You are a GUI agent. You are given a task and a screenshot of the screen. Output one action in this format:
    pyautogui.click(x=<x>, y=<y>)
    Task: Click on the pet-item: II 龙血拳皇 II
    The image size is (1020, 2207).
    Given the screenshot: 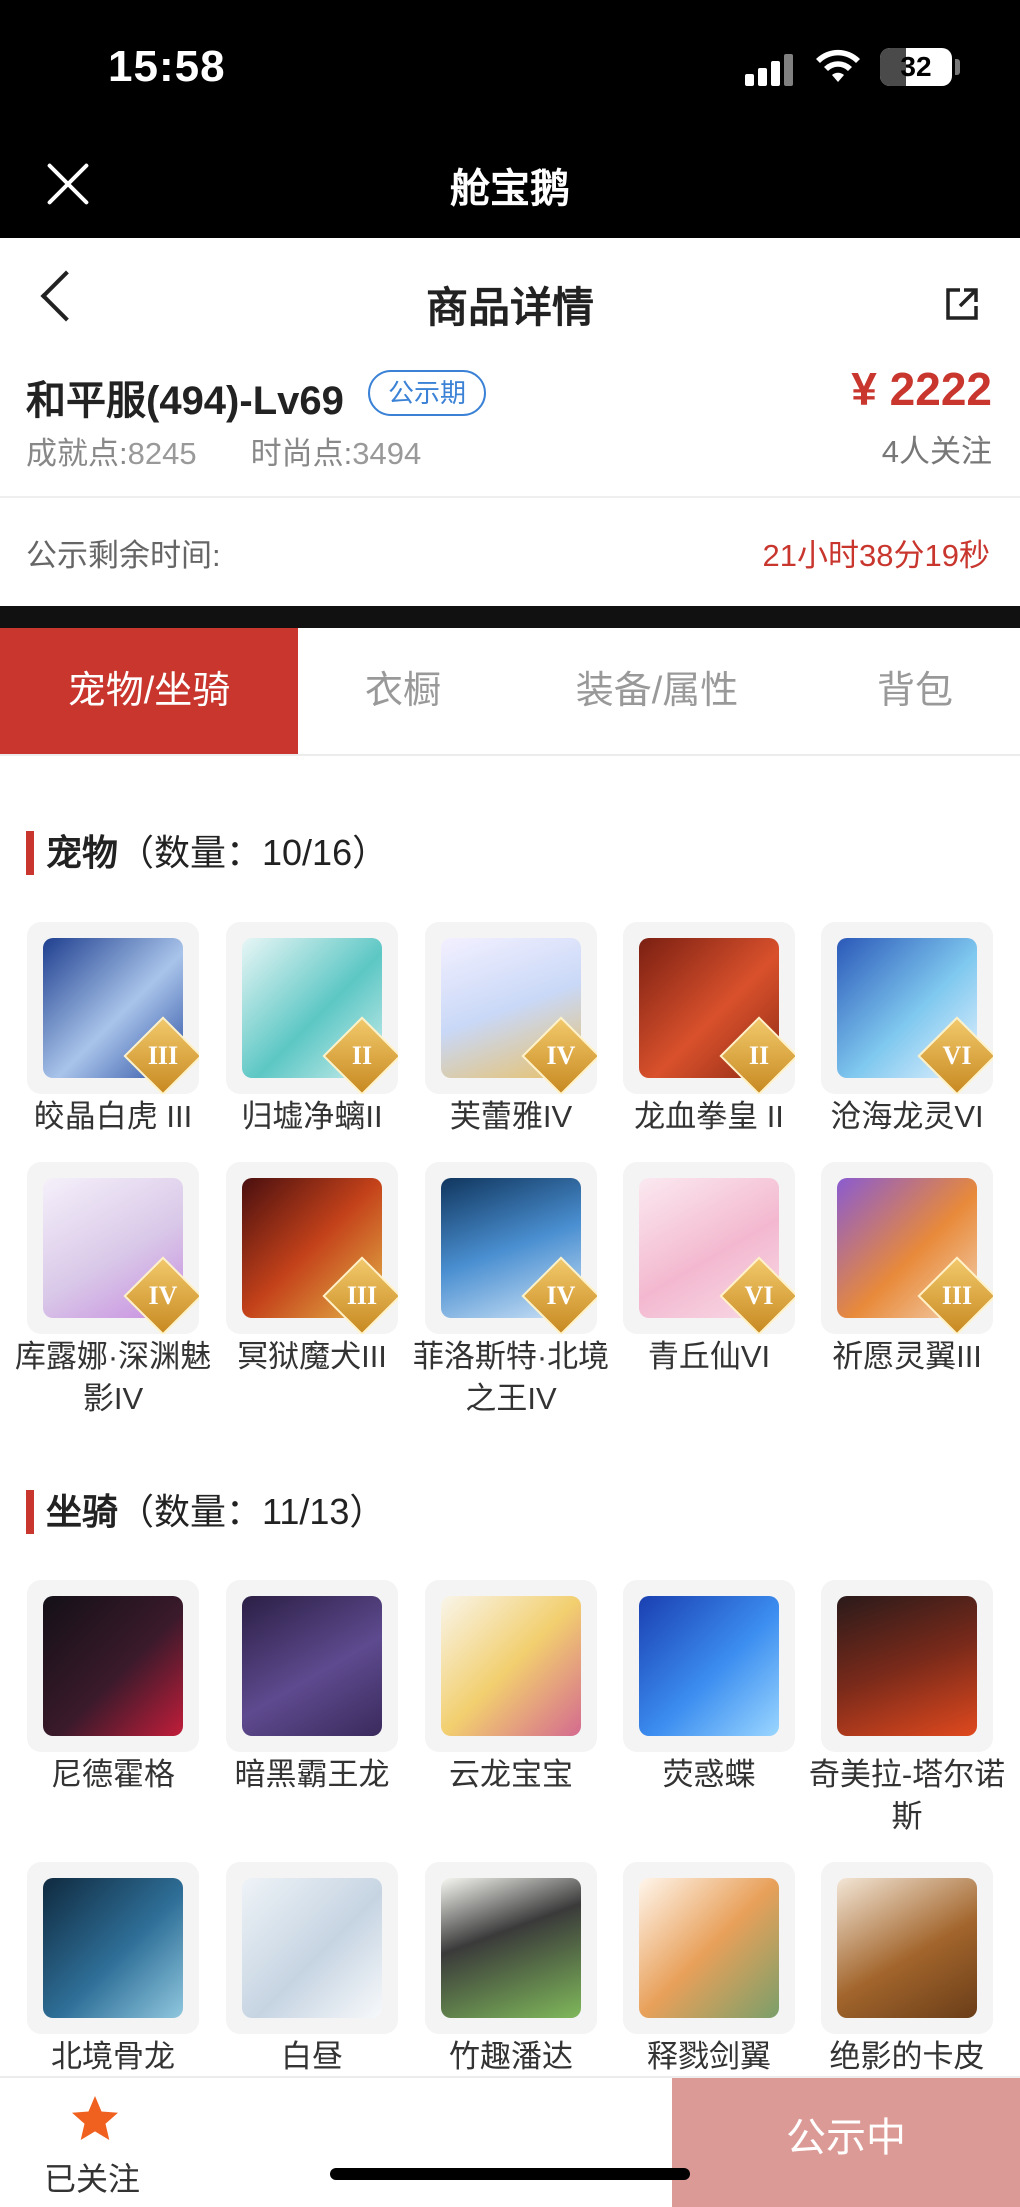 What is the action you would take?
    pyautogui.click(x=709, y=1030)
    